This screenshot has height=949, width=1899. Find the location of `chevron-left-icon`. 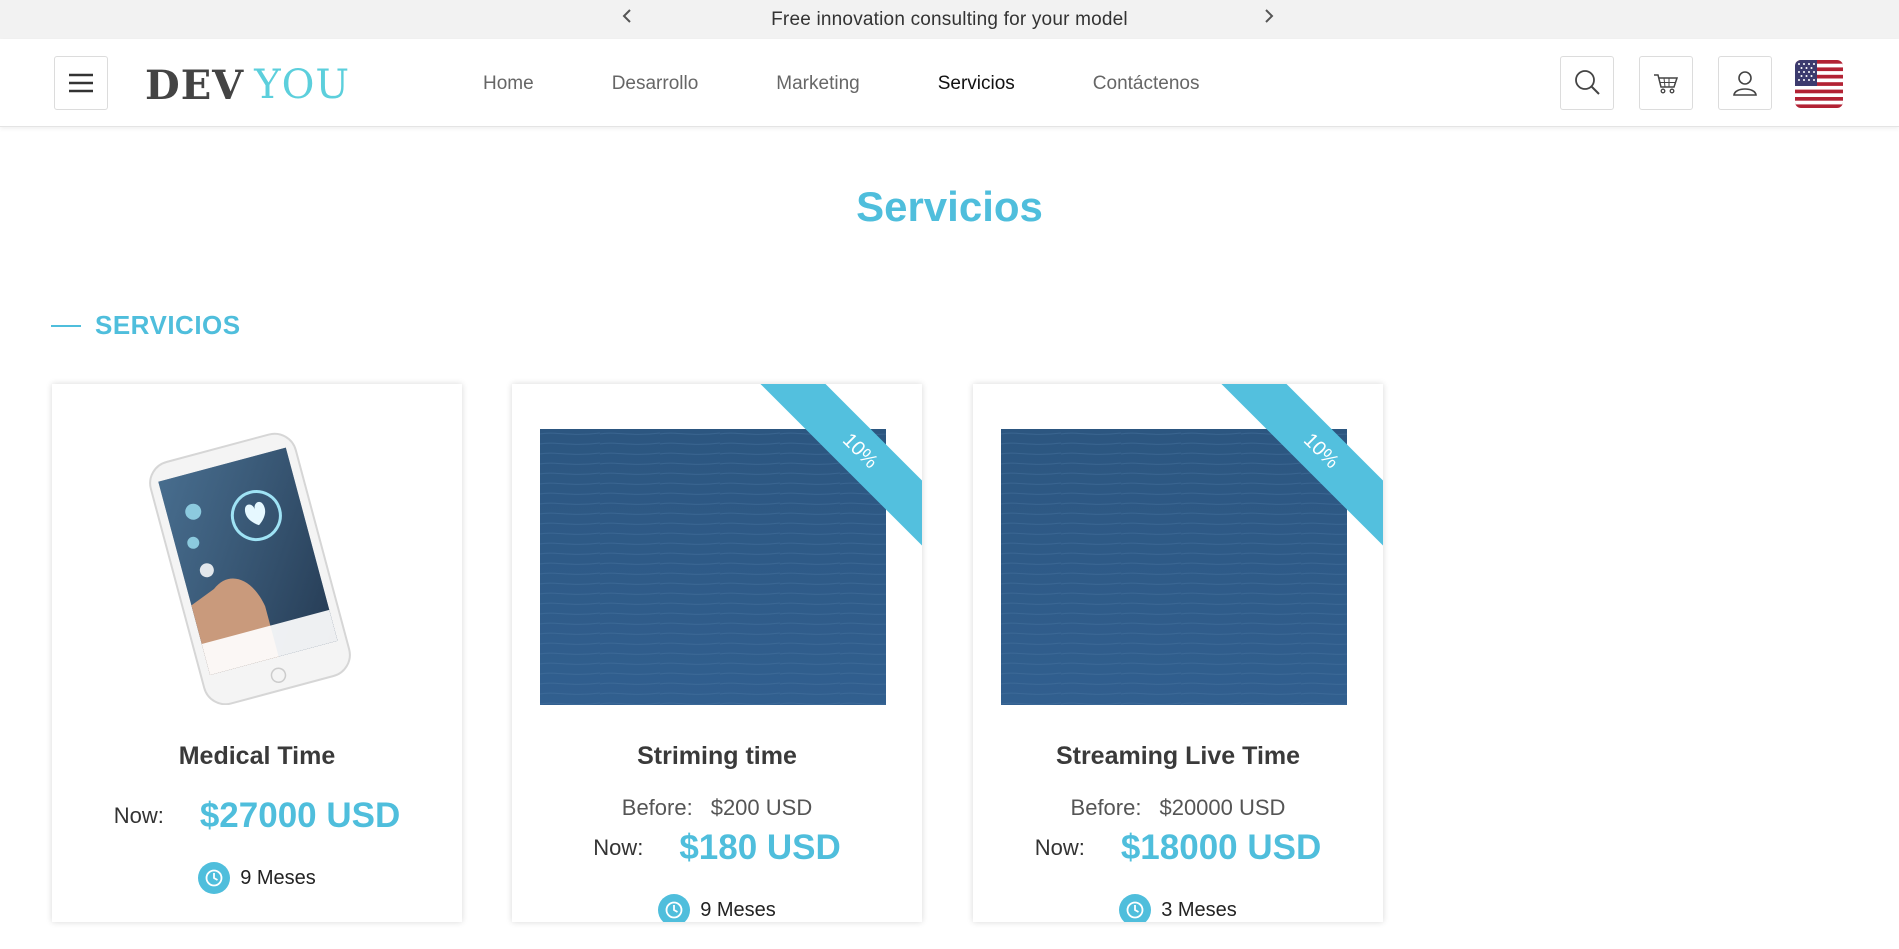

chevron-left-icon is located at coordinates (626, 16).